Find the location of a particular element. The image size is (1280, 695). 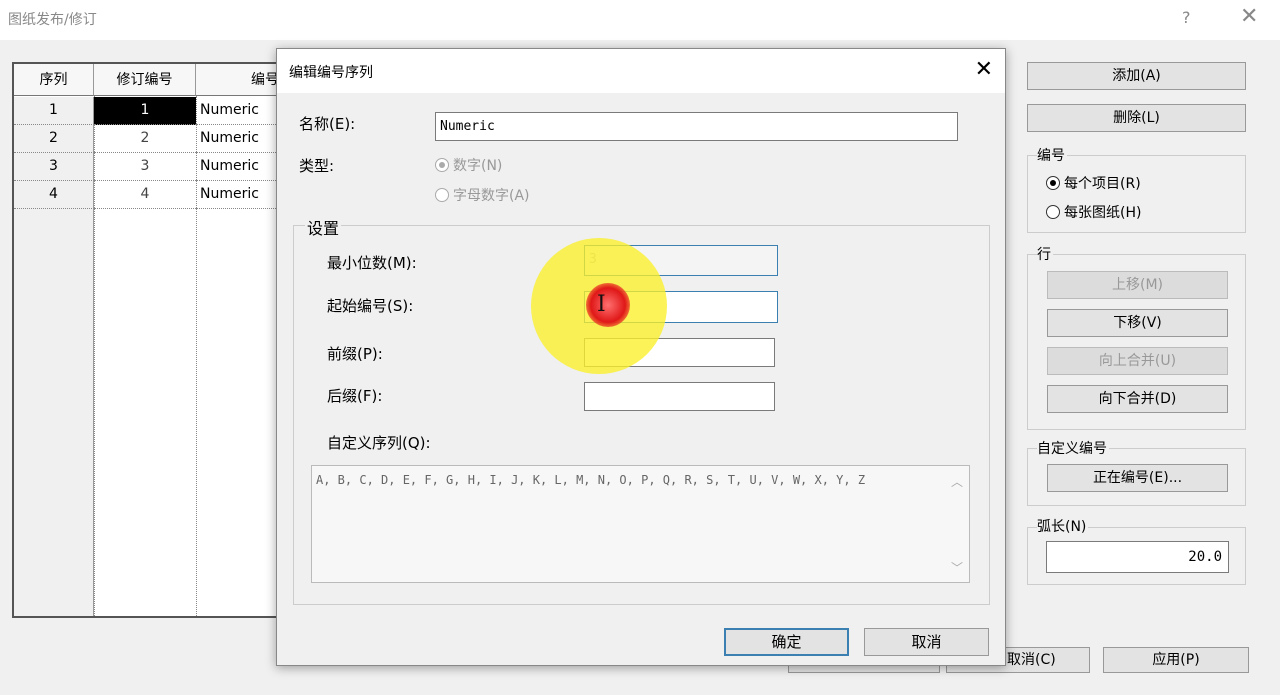

column-header-numbering: 编号 is located at coordinates (238, 80).